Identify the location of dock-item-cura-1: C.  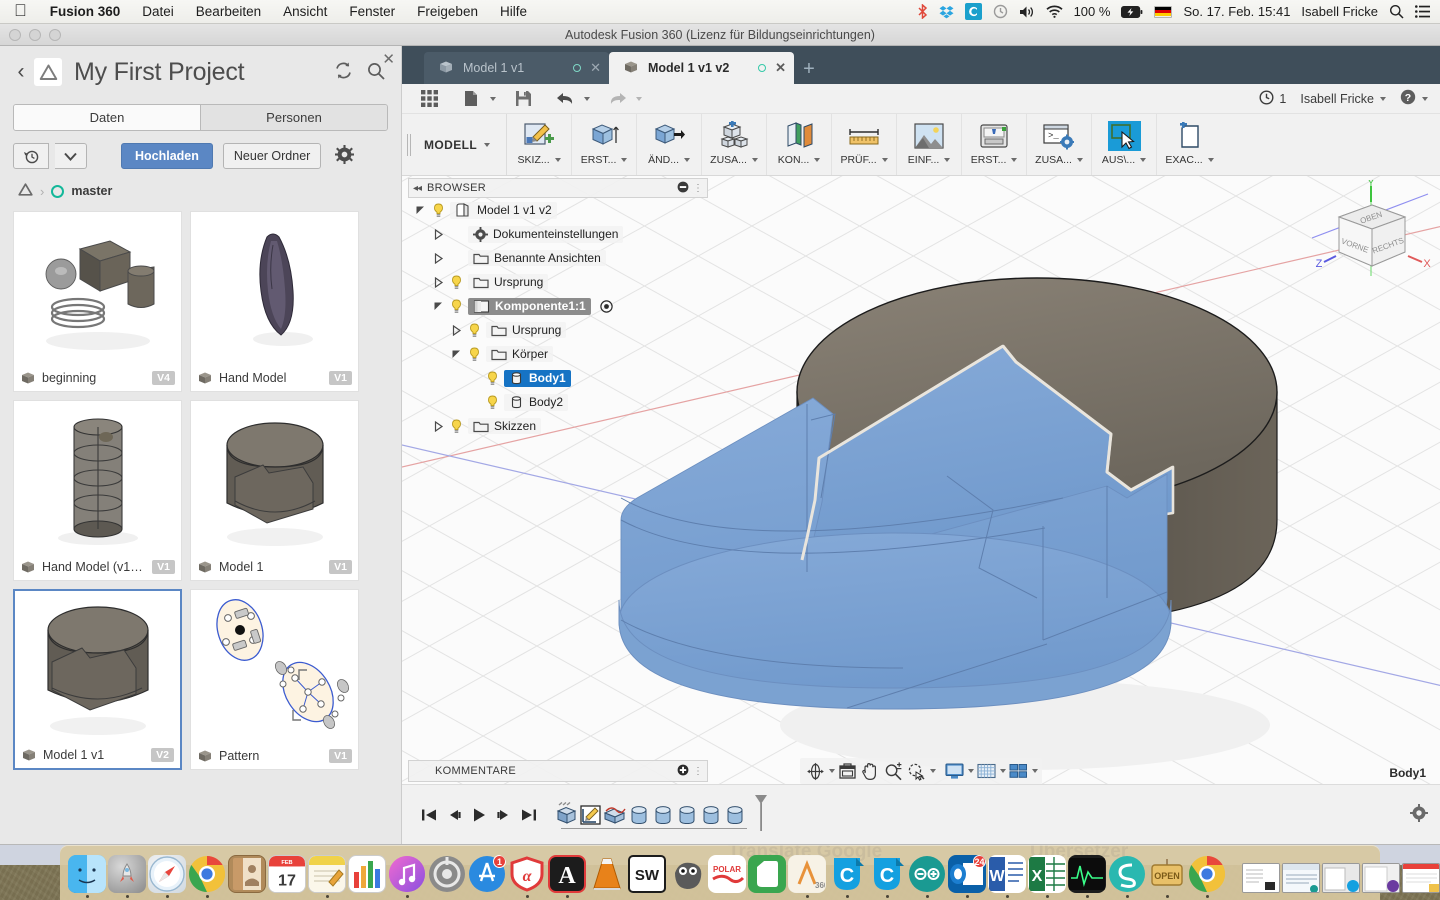
(847, 876).